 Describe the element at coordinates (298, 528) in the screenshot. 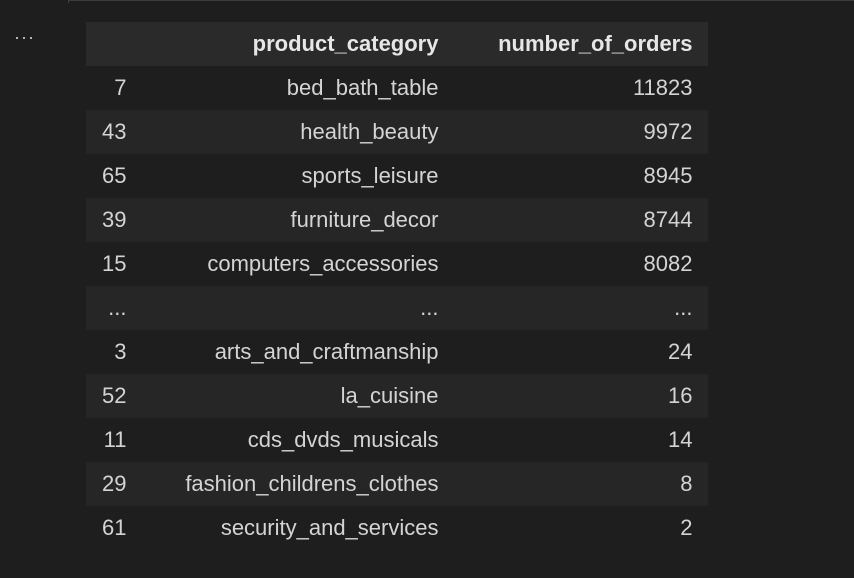

I see `row-category: security_and_services` at that location.